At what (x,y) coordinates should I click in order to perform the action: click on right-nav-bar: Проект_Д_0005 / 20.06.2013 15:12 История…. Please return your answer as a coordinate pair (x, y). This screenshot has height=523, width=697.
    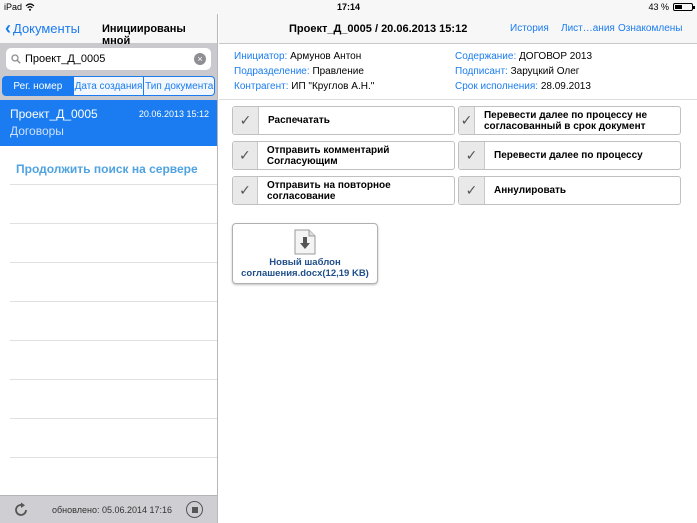
    Looking at the image, I should click on (458, 29).